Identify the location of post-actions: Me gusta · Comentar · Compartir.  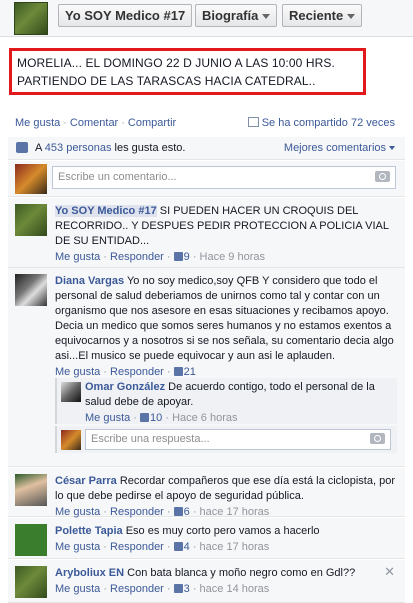
(96, 123).